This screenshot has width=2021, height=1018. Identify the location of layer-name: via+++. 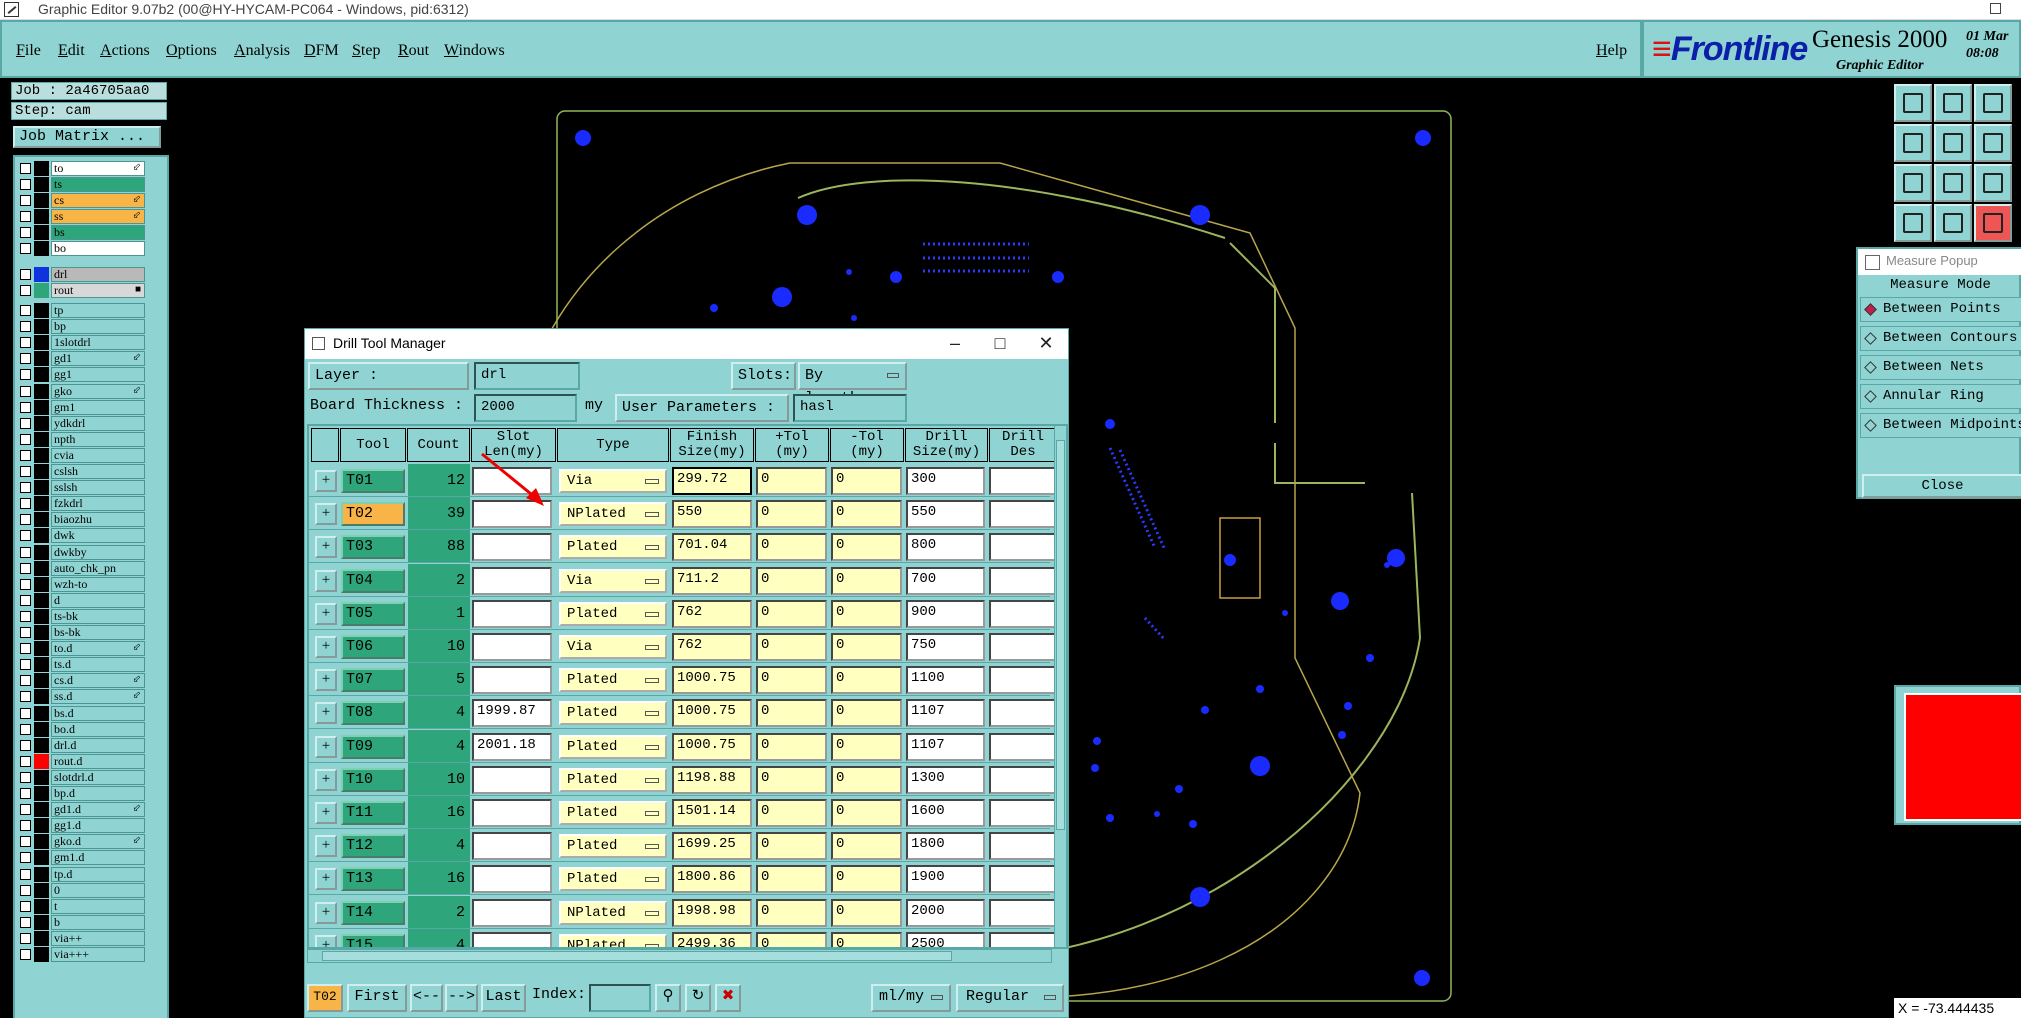
(98, 954).